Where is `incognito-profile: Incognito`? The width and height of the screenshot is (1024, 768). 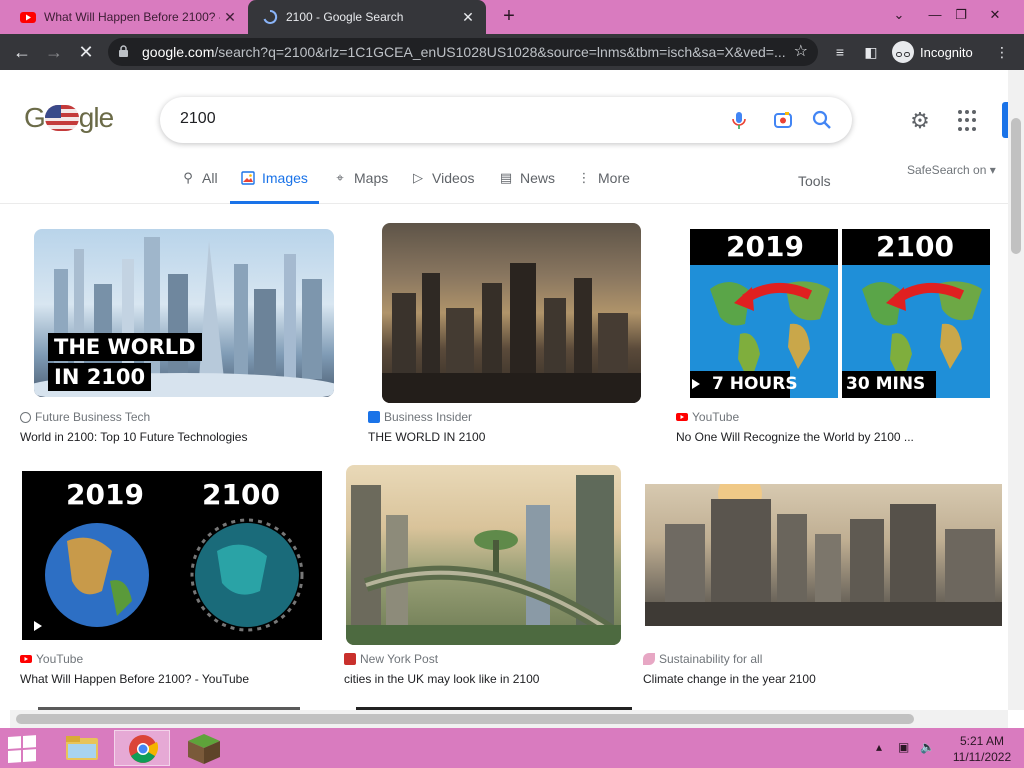
incognito-profile: Incognito is located at coordinates (932, 52).